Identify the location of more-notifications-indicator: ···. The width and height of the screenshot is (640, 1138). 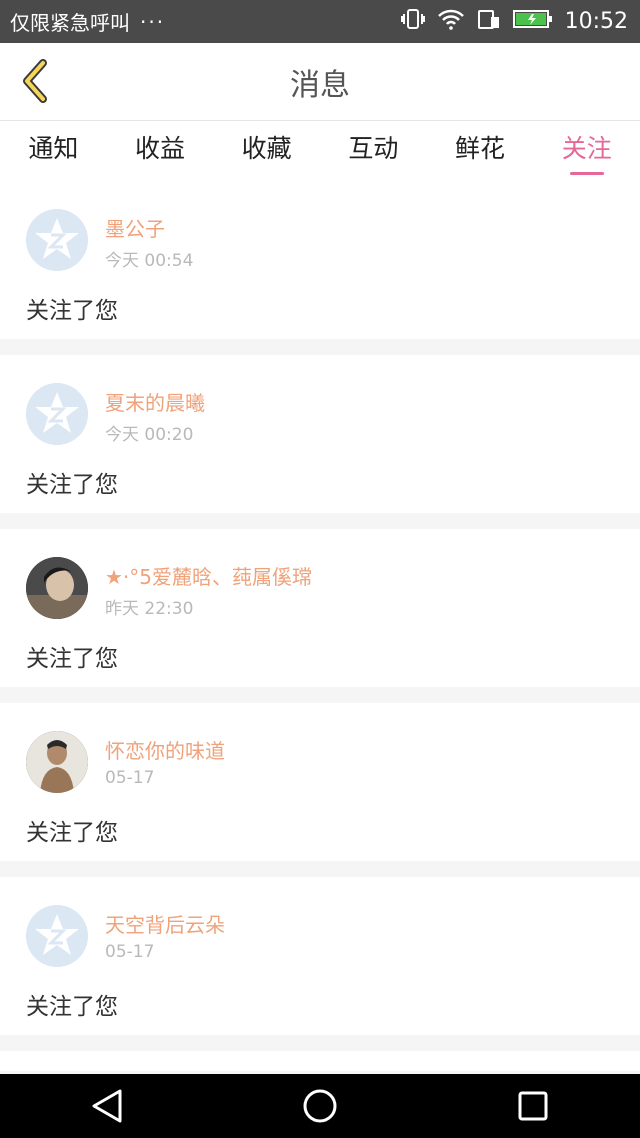
(153, 21).